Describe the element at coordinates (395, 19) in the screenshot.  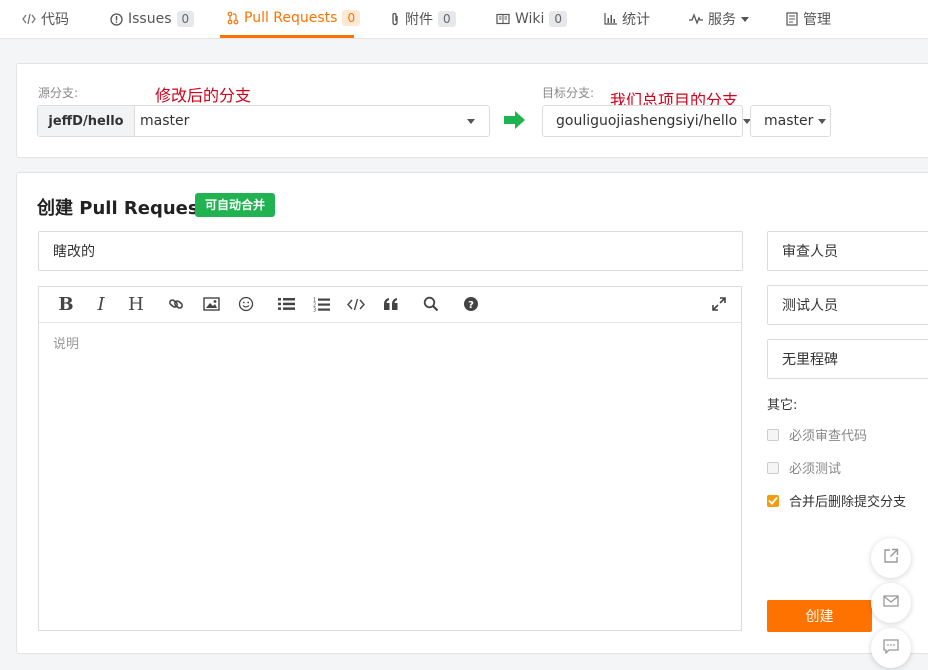
I see `paperclip-icon` at that location.